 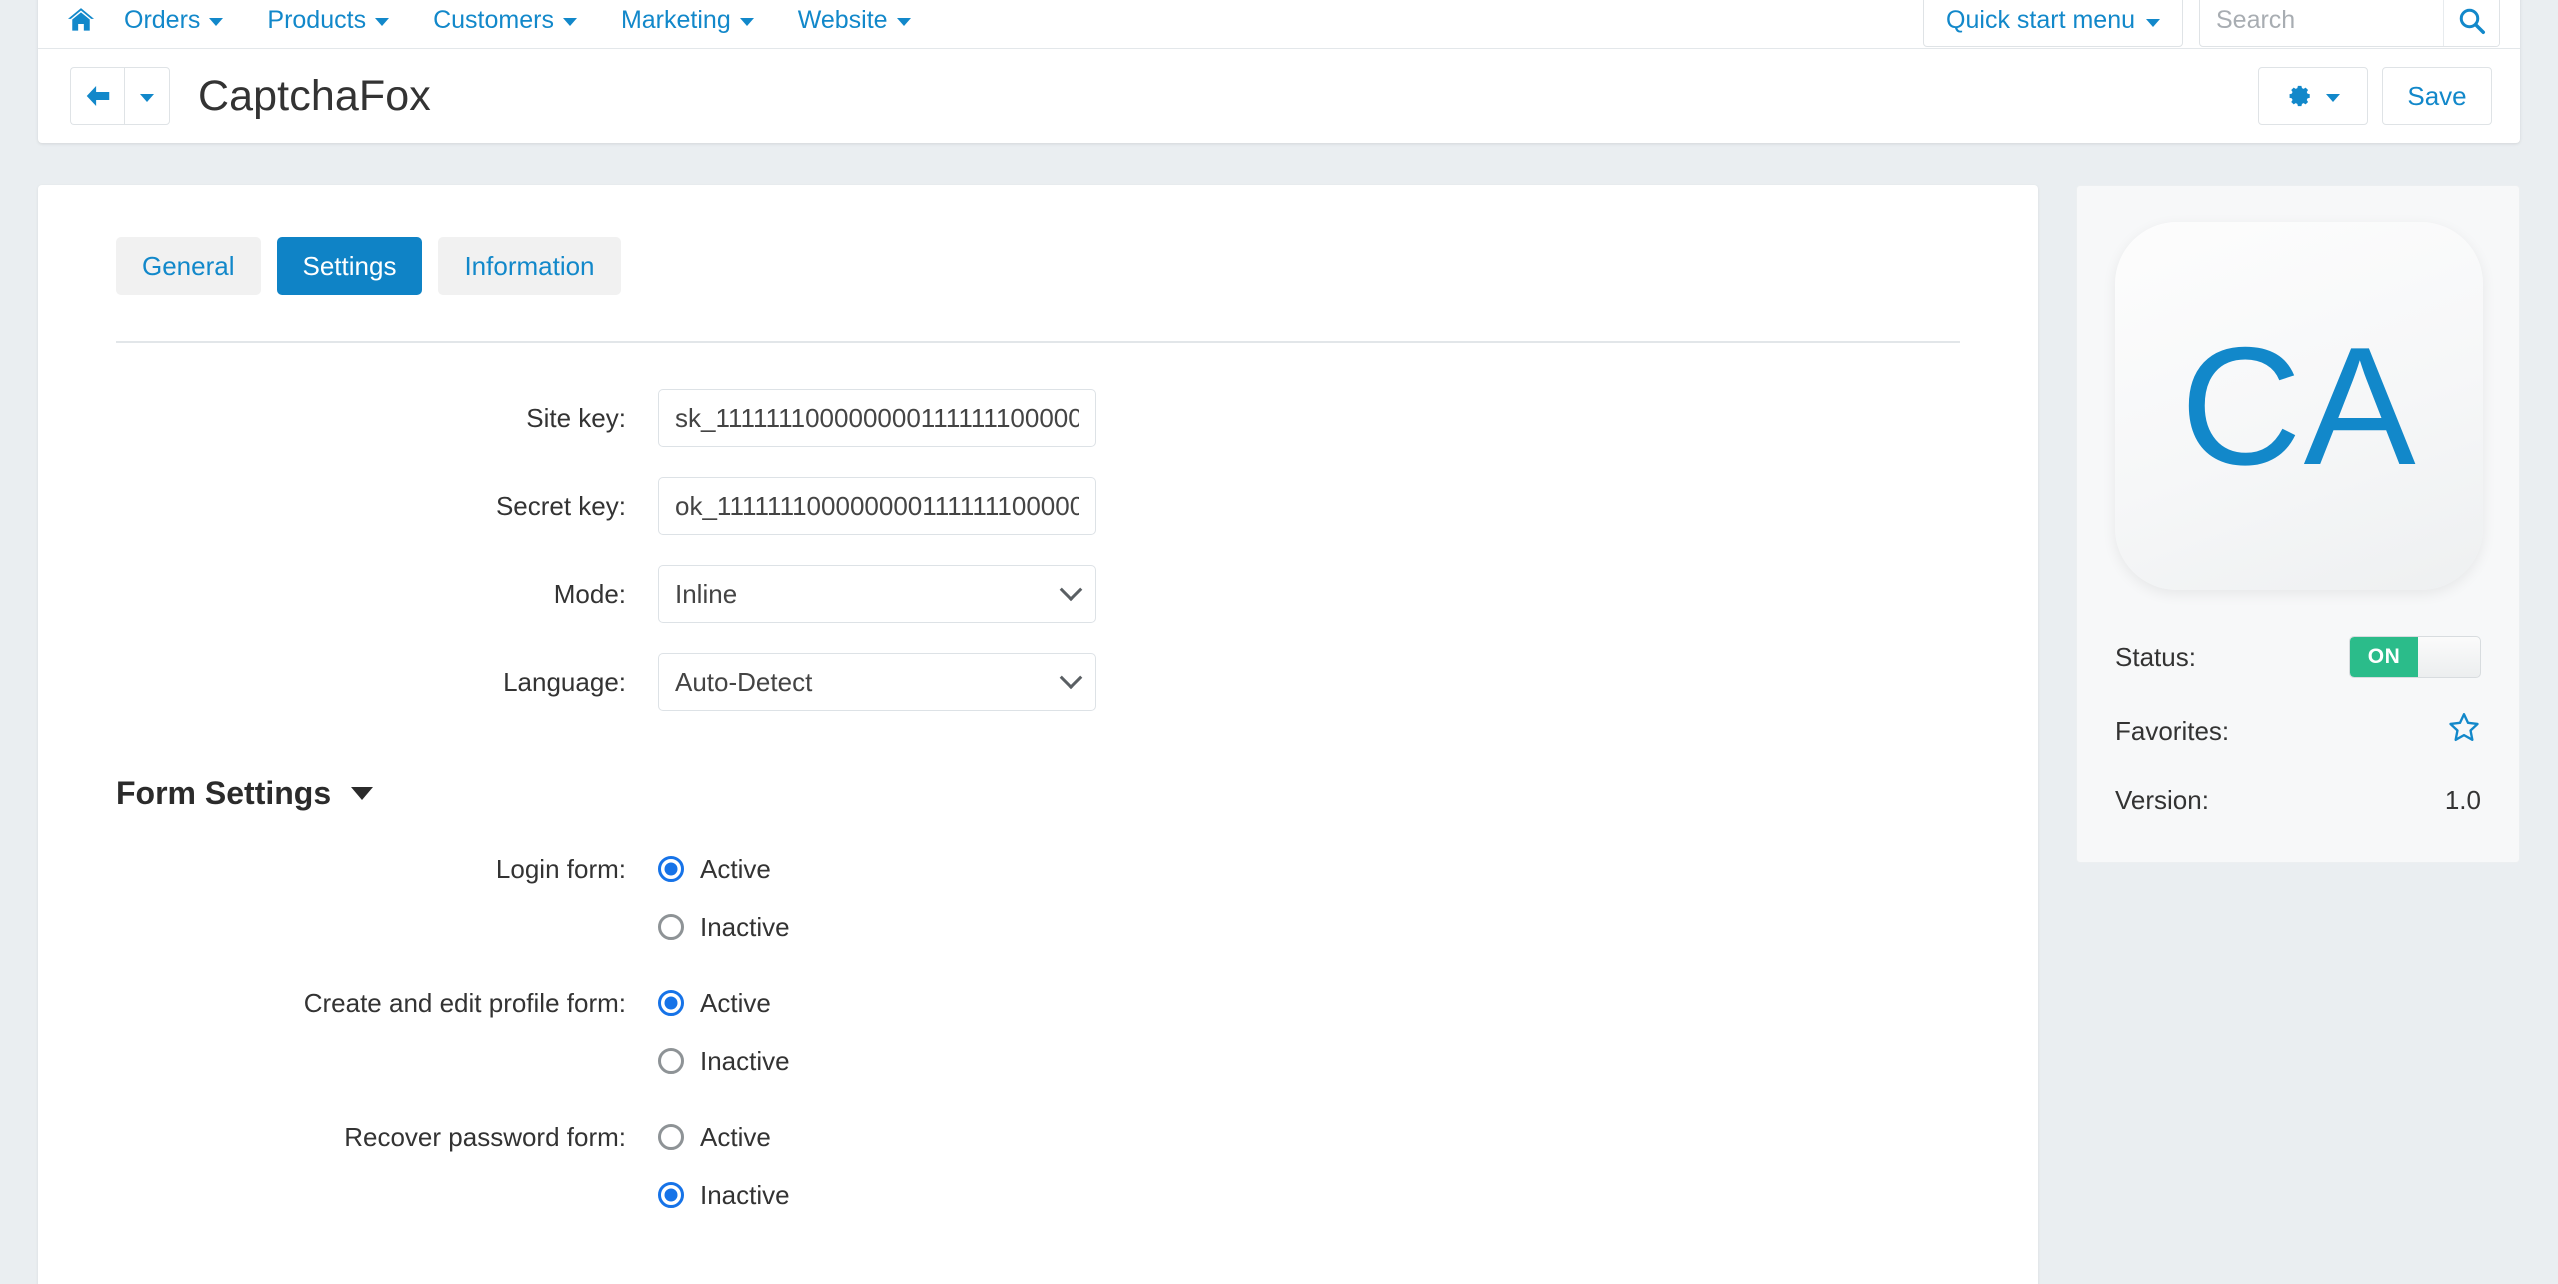 What do you see at coordinates (493, 19) in the screenshot?
I see `nav-item-label: Customers` at bounding box center [493, 19].